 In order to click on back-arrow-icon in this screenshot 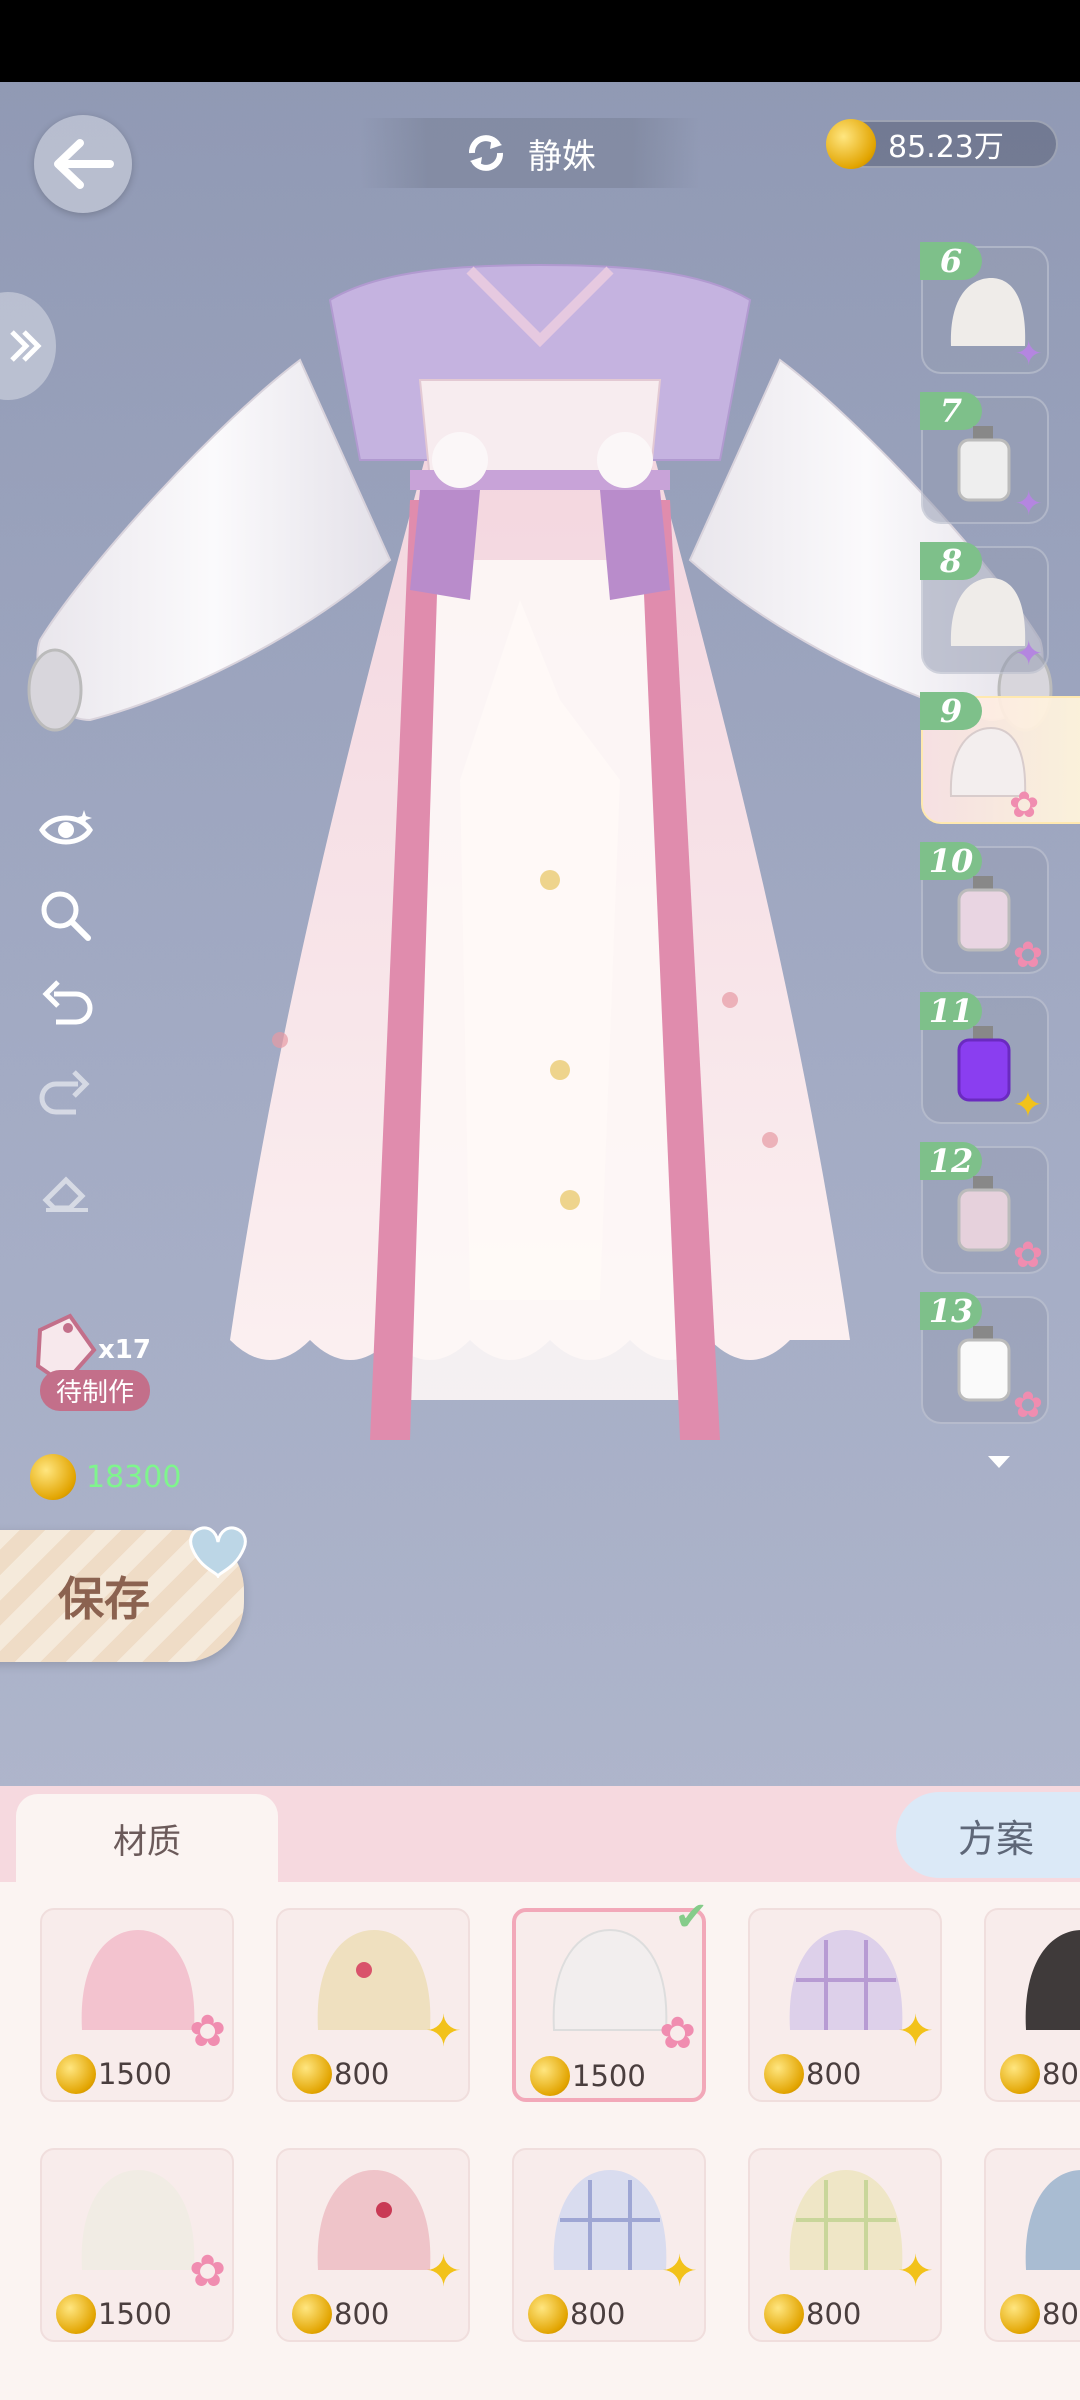, I will do `click(84, 164)`.